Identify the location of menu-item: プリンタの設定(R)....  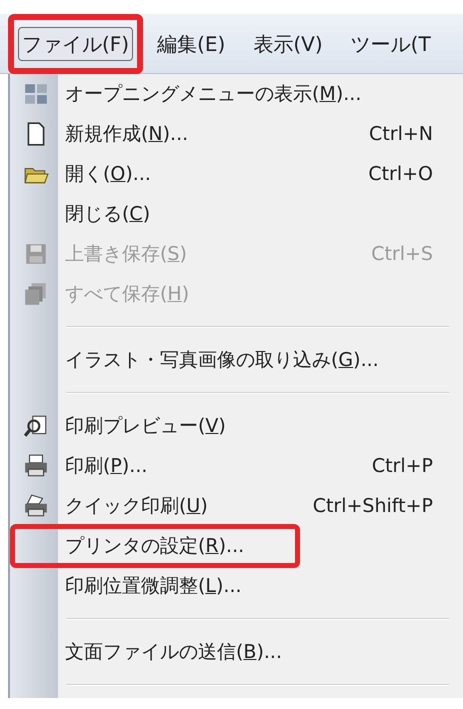
(236, 546).